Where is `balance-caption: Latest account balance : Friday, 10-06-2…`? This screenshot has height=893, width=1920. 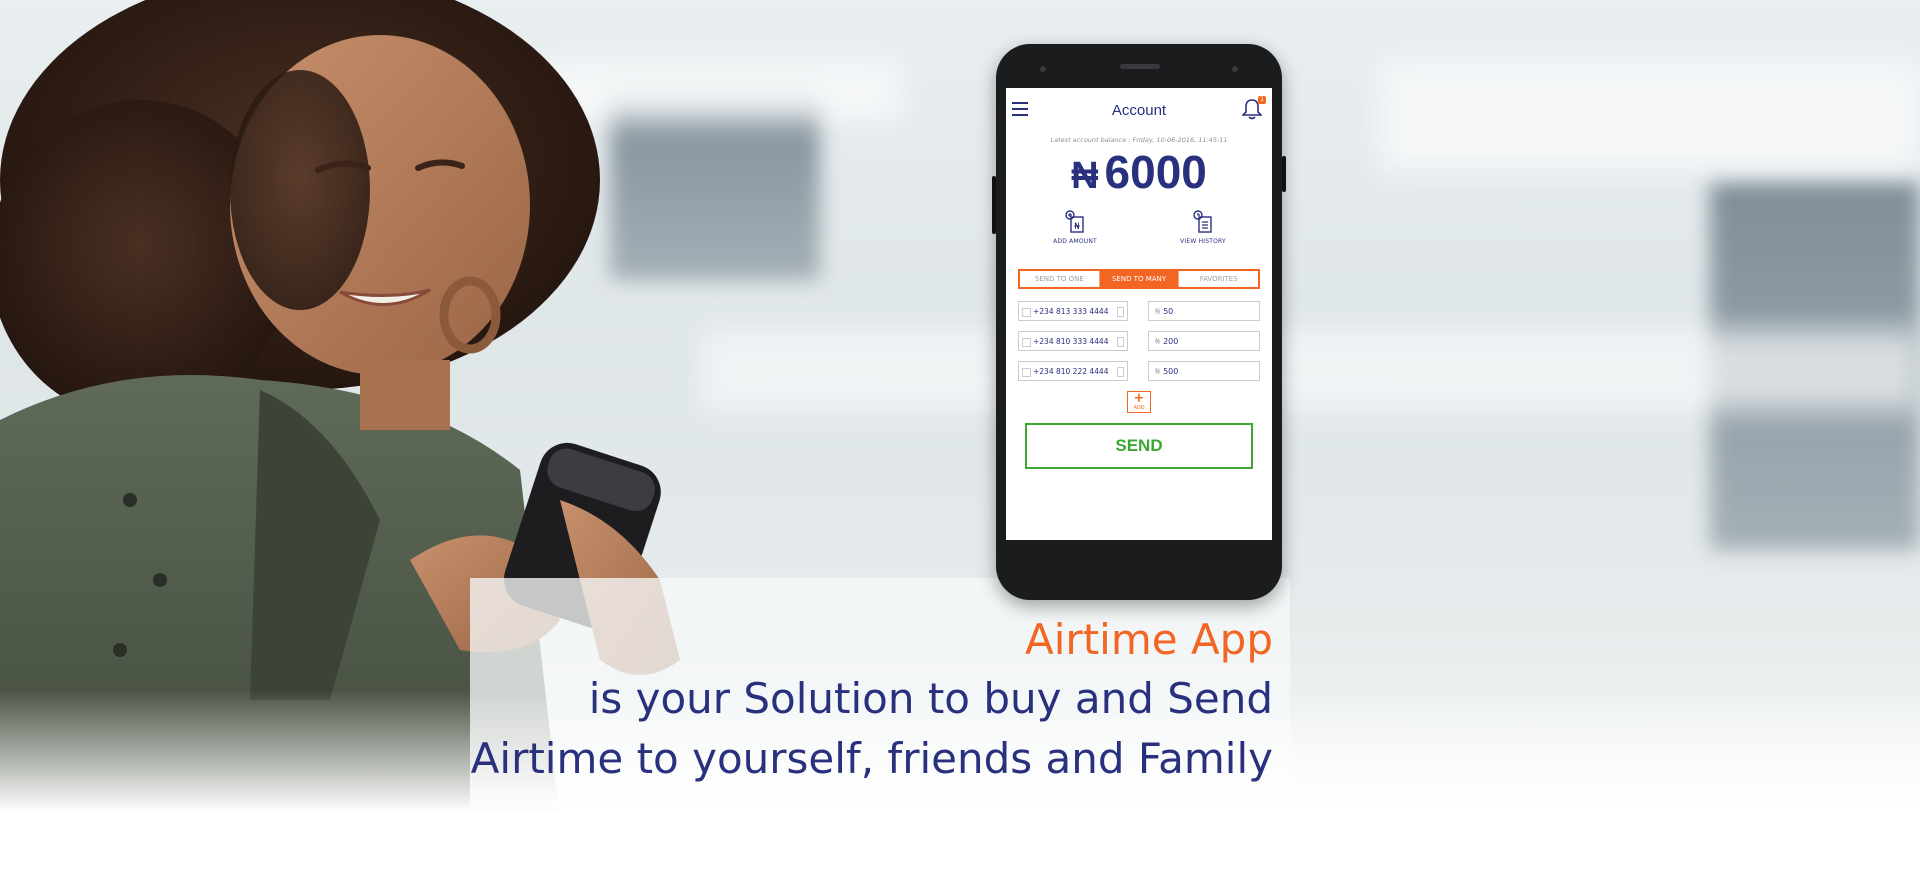 balance-caption: Latest account balance : Friday, 10-06-2… is located at coordinates (1139, 140).